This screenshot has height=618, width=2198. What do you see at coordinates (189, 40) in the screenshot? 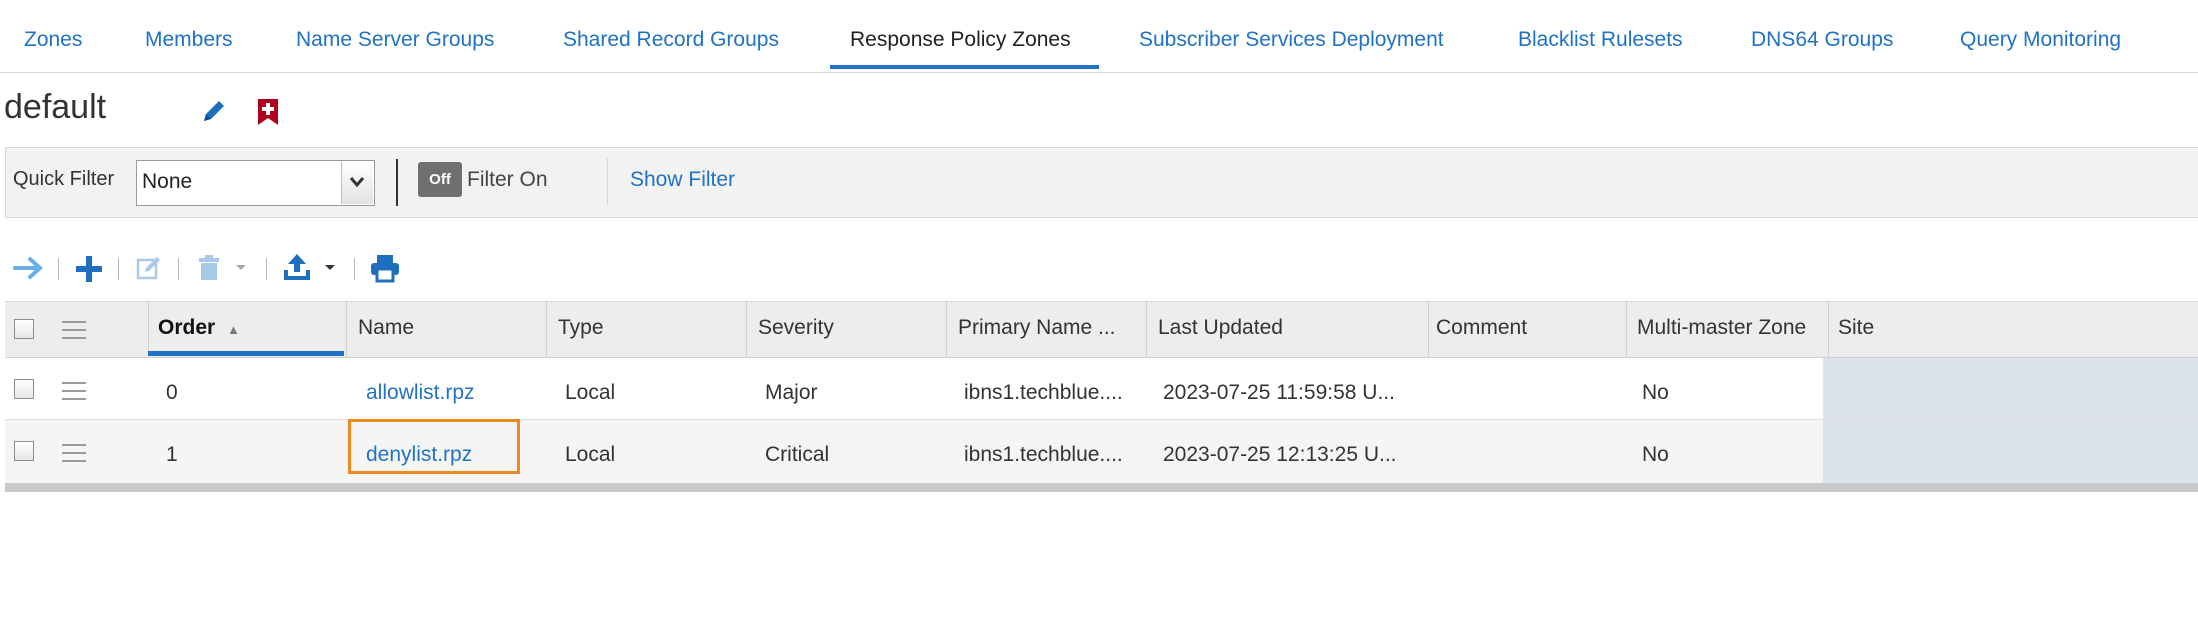
I see `tab-members: Members` at bounding box center [189, 40].